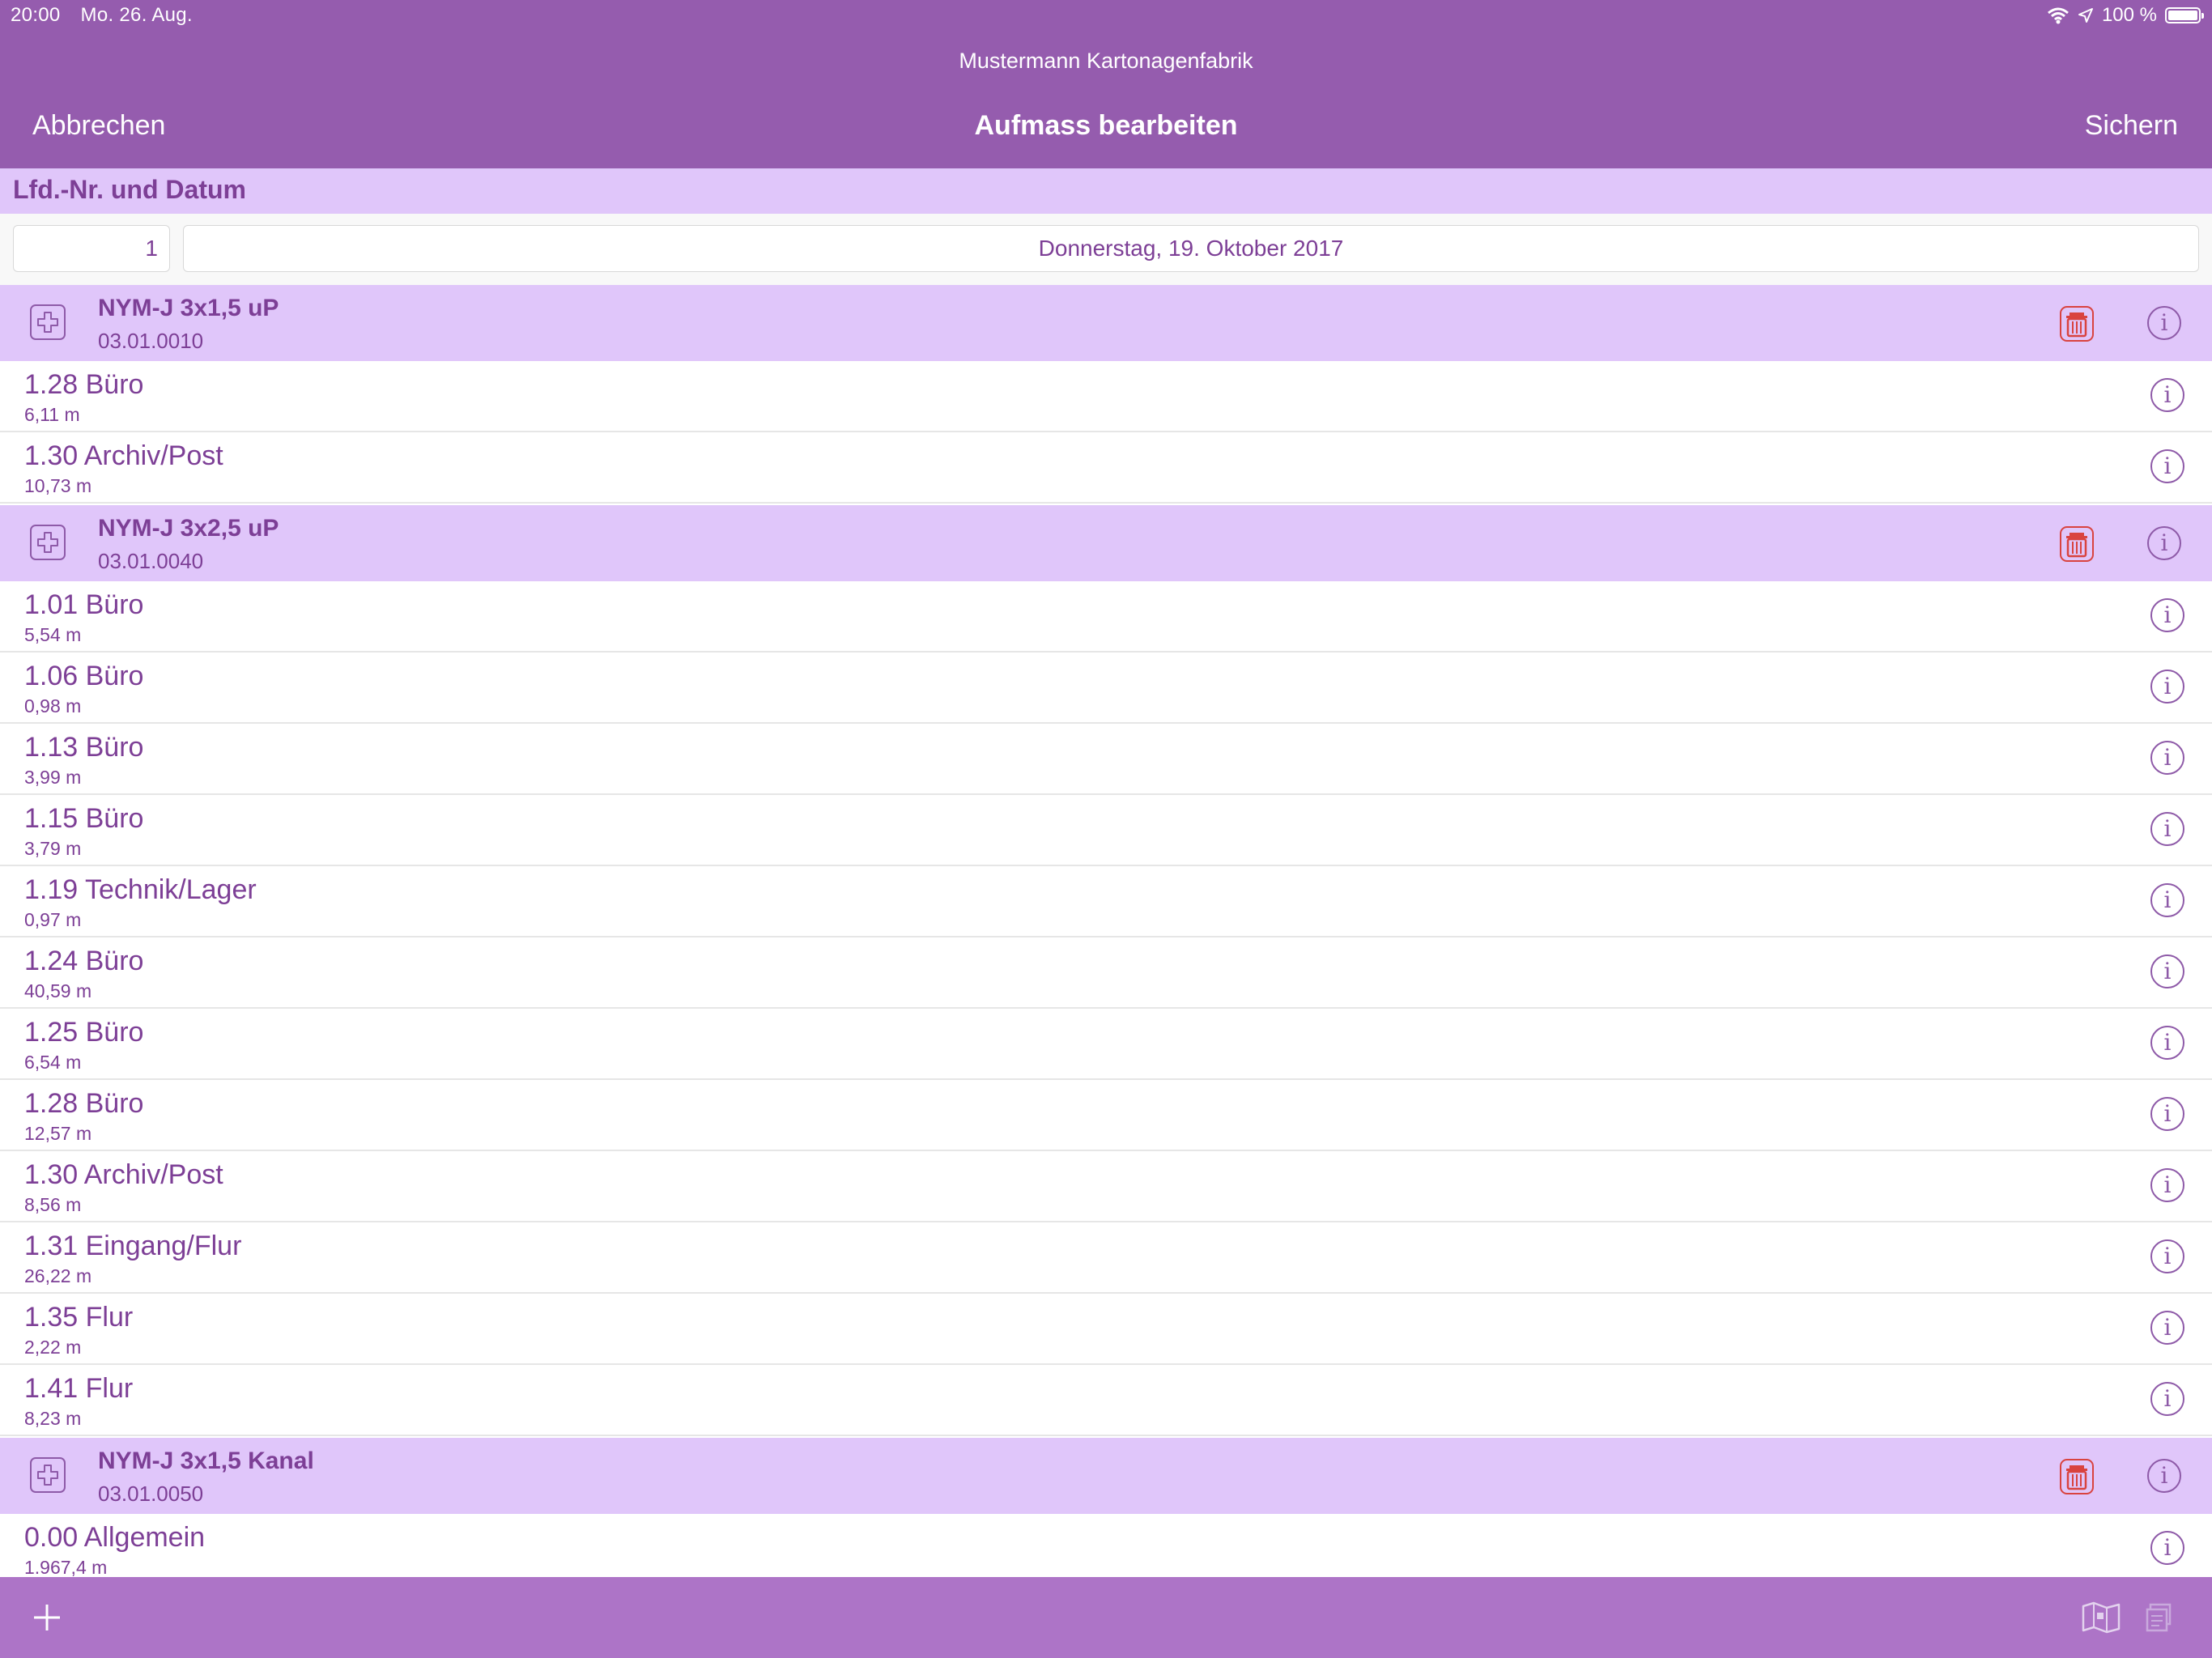 The height and width of the screenshot is (1658, 2212). I want to click on status-right: 100 %, so click(2126, 15).